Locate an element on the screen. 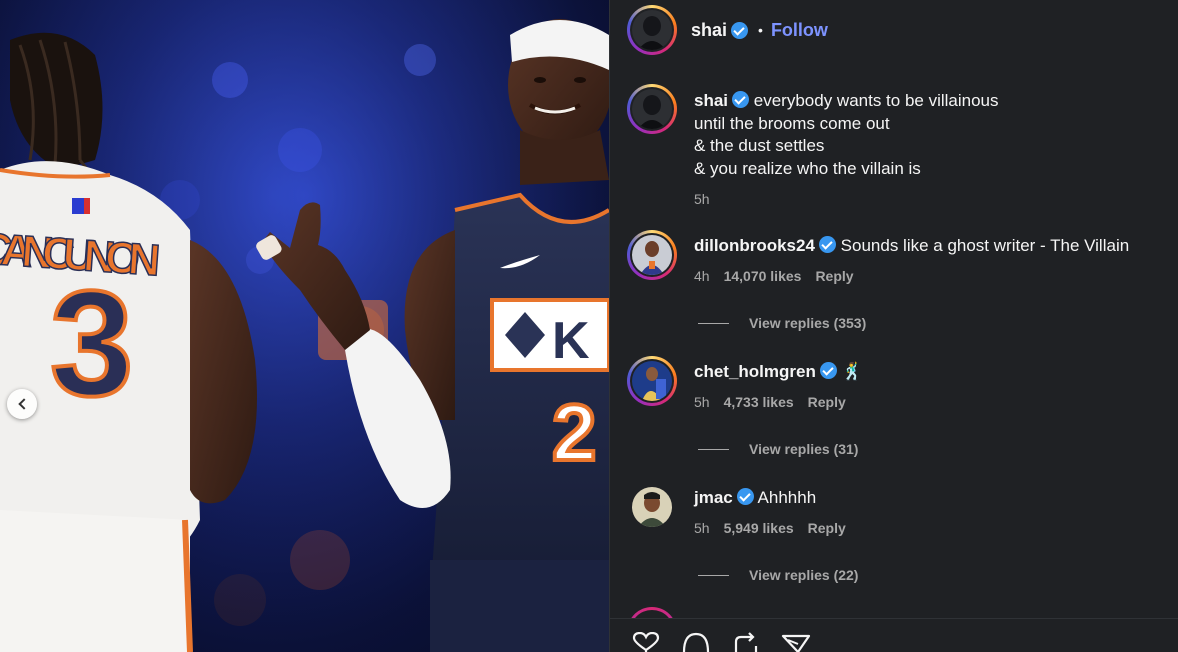 Image resolution: width=1178 pixels, height=652 pixels. comment-timestamp: 4h is located at coordinates (702, 276).